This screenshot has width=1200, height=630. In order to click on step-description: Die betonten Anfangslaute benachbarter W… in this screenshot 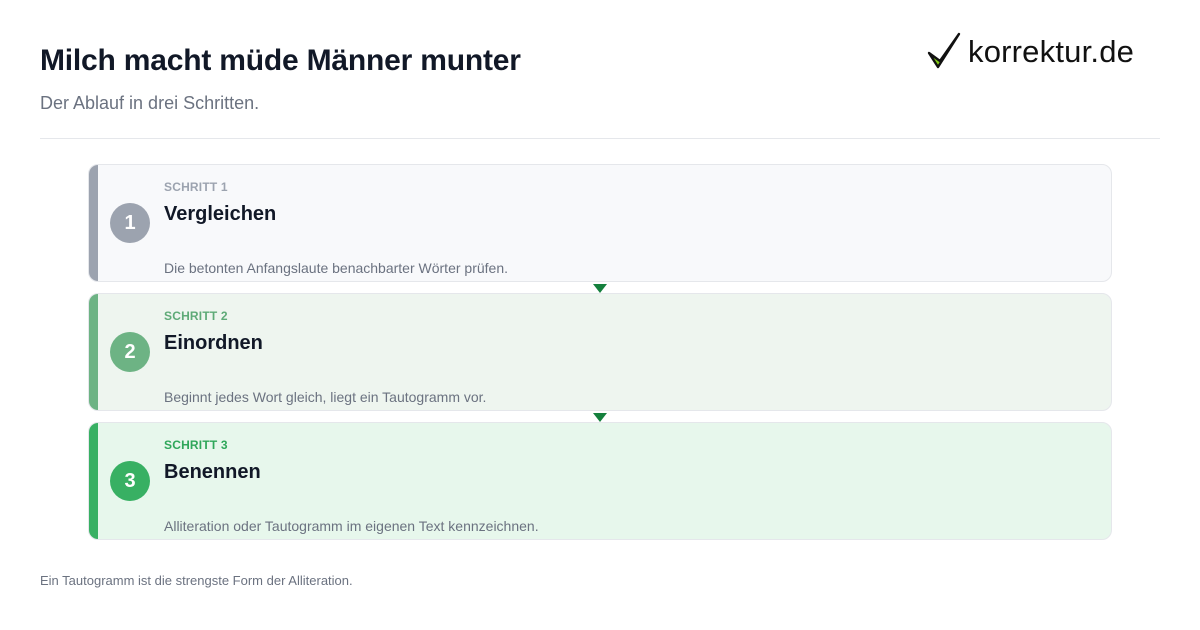, I will do `click(336, 268)`.